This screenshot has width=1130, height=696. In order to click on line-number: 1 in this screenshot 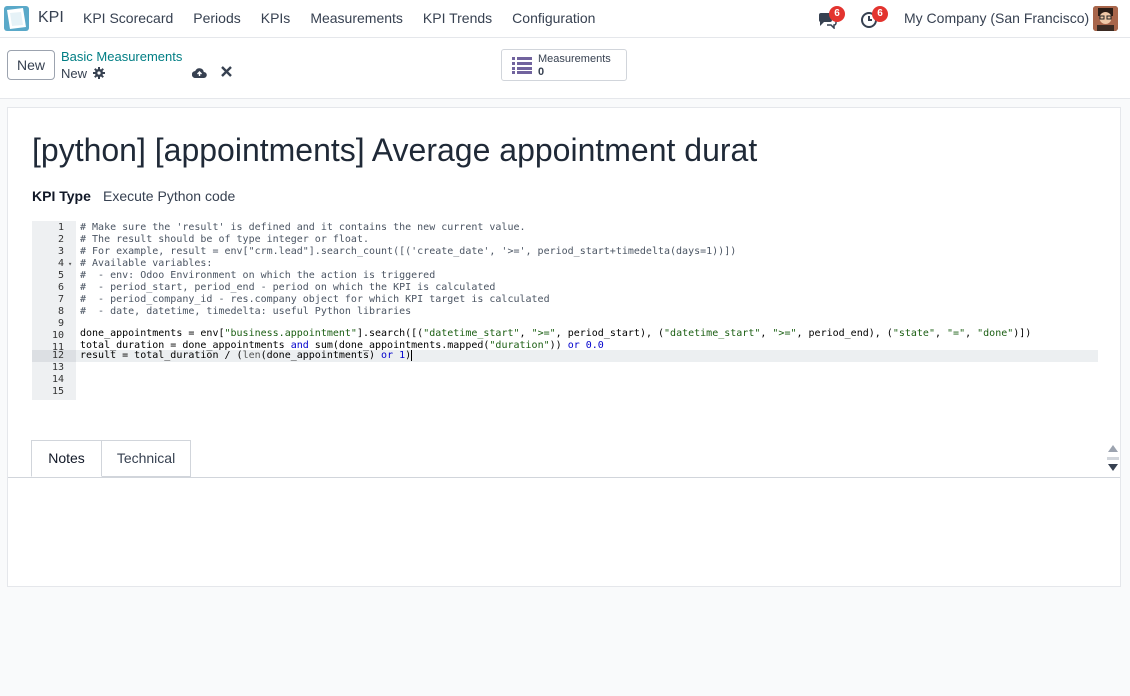, I will do `click(60, 227)`.